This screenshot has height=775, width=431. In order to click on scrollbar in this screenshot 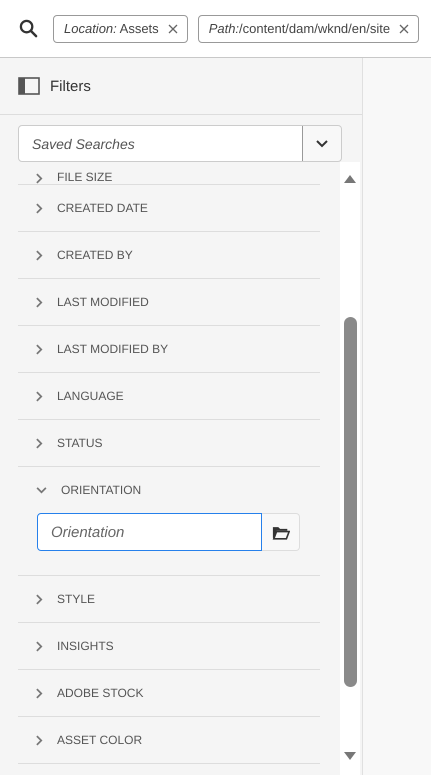, I will do `click(350, 468)`.